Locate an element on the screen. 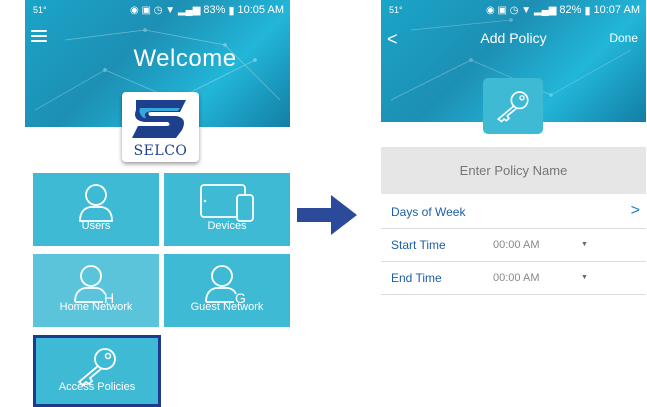 This screenshot has height=407, width=647. status-bar: 51° ◉ ▣ ◷ ▼ ▂▄▆ 82% ▮ 10:07 AM is located at coordinates (513, 10).